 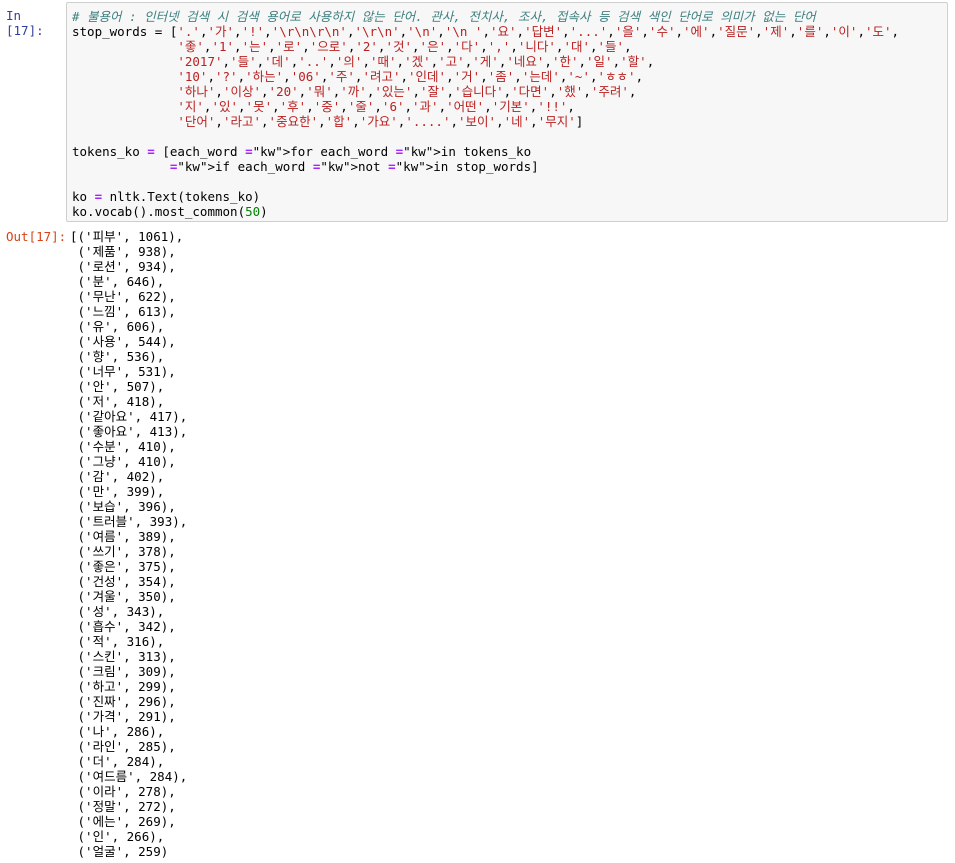 I want to click on output-line: ('감', 402),, so click(x=117, y=476).